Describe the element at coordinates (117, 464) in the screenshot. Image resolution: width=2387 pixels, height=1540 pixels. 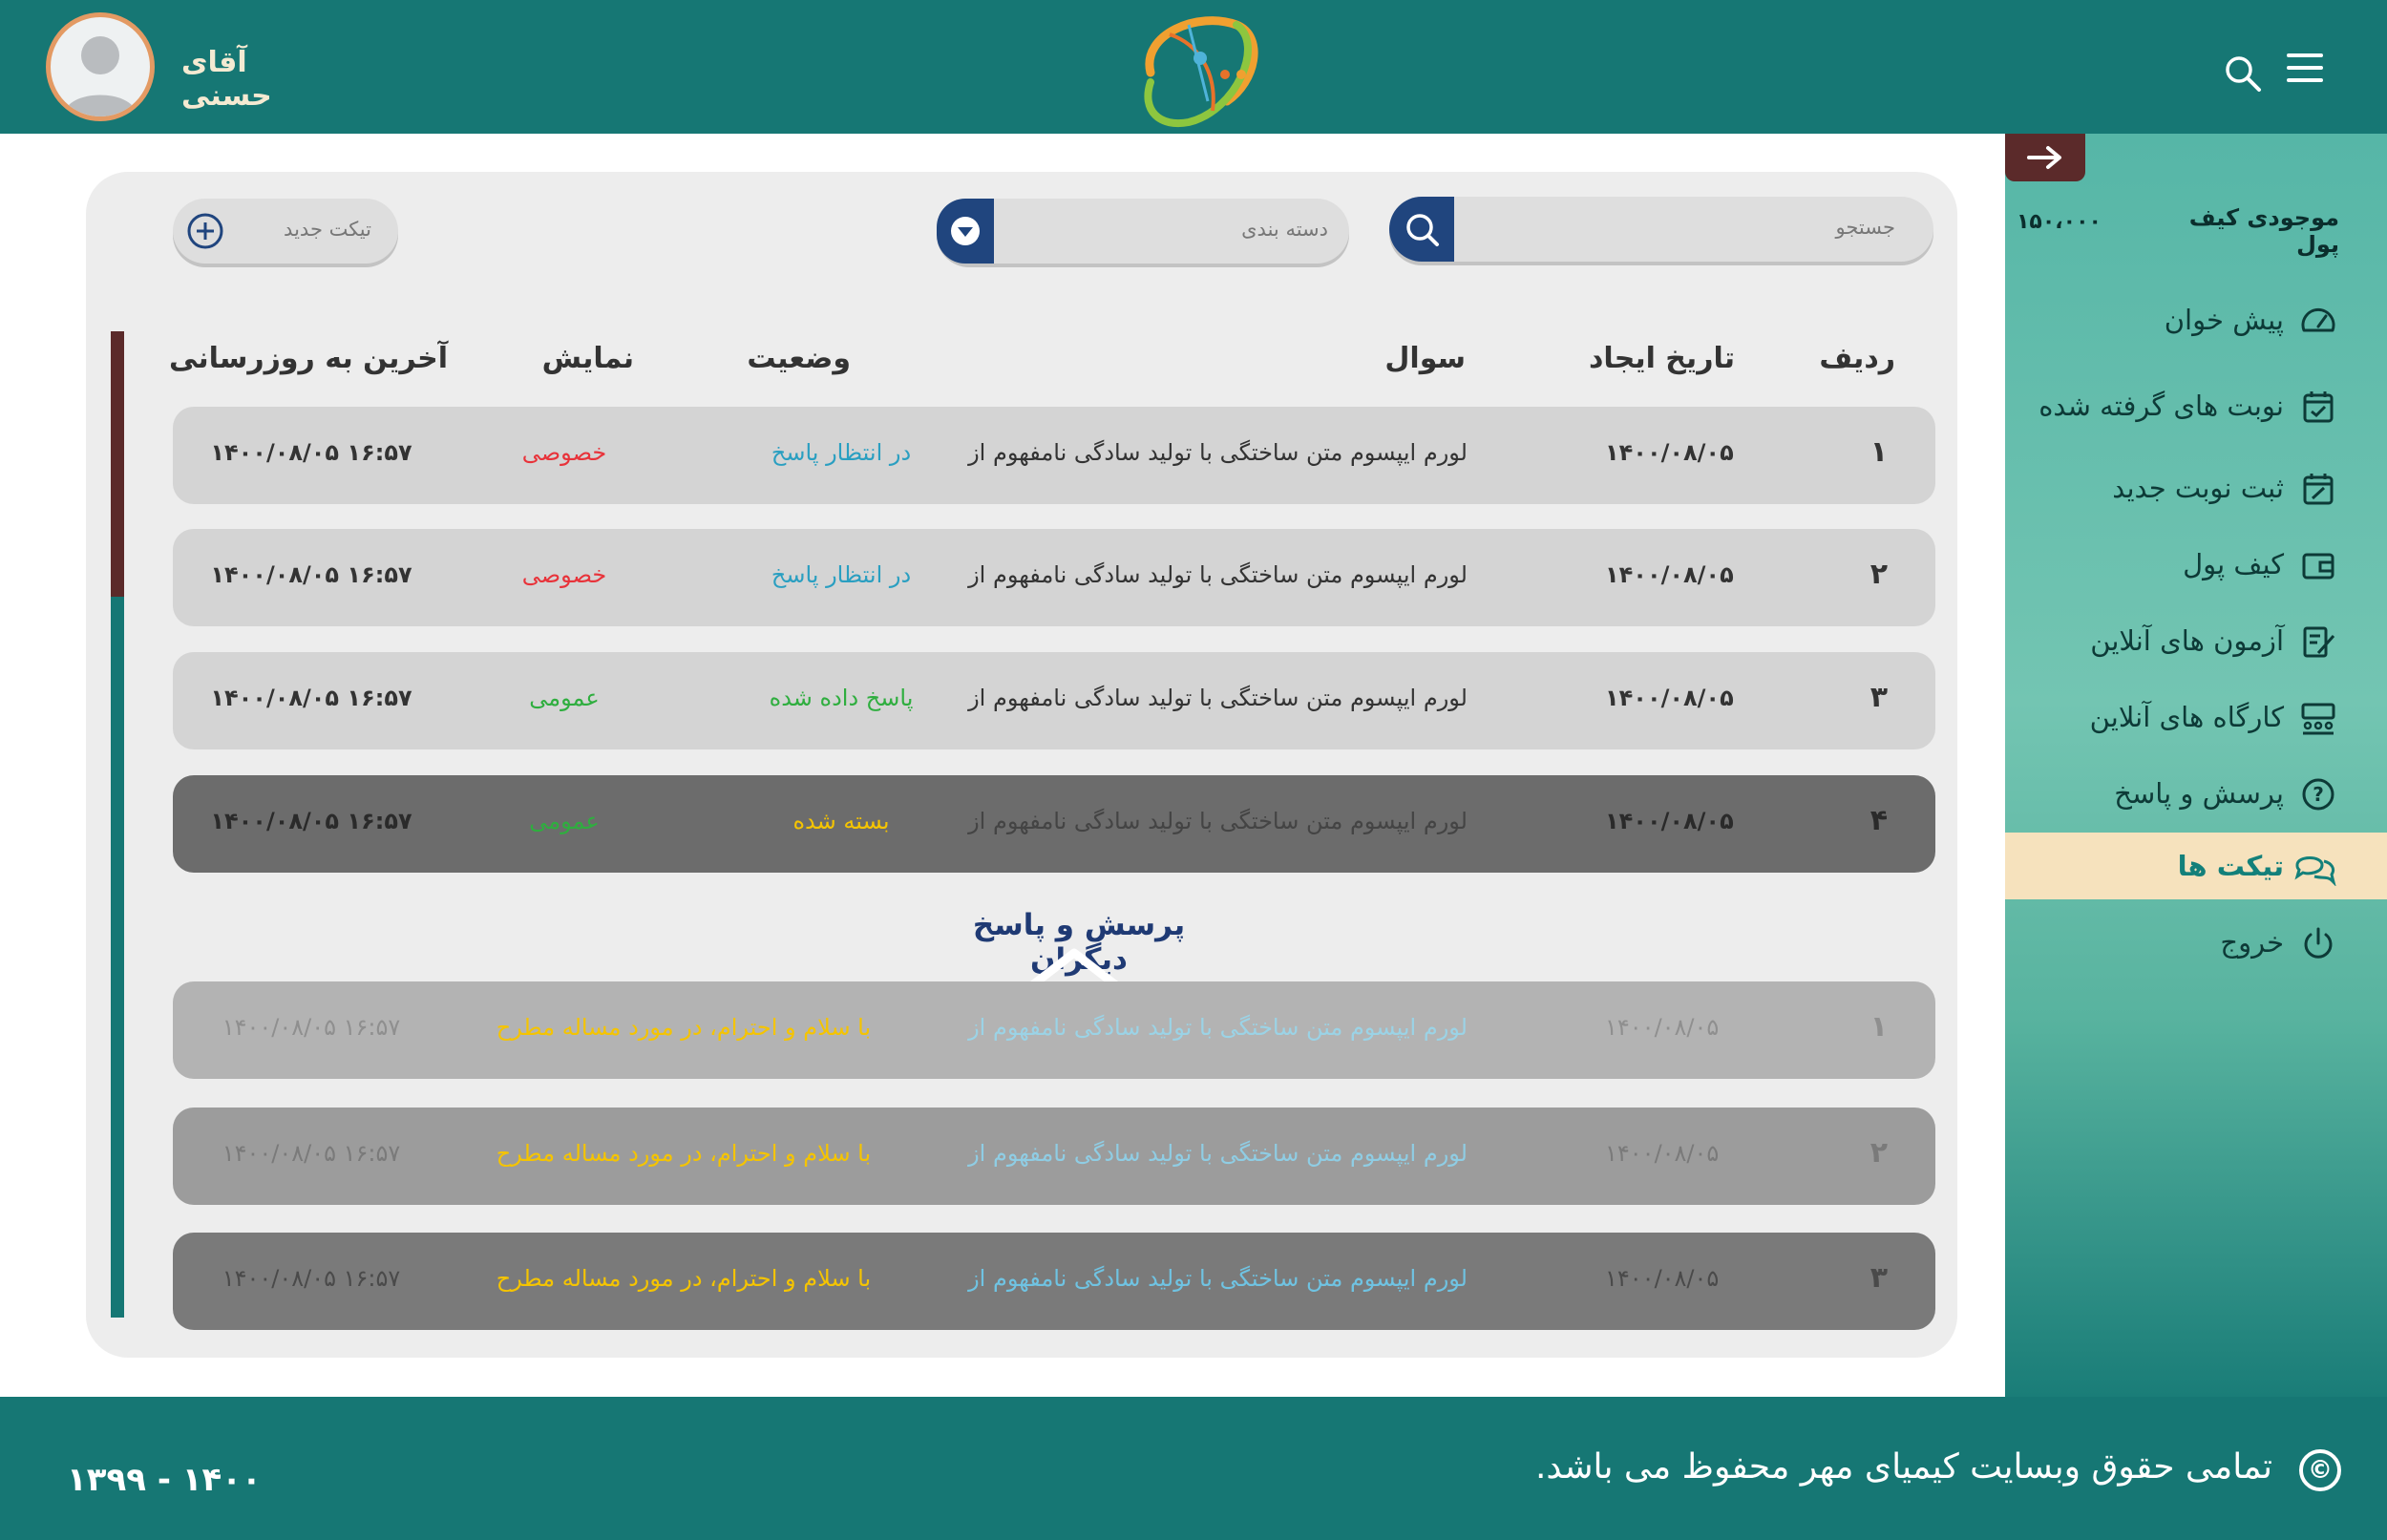
I see `scroll-thumb` at that location.